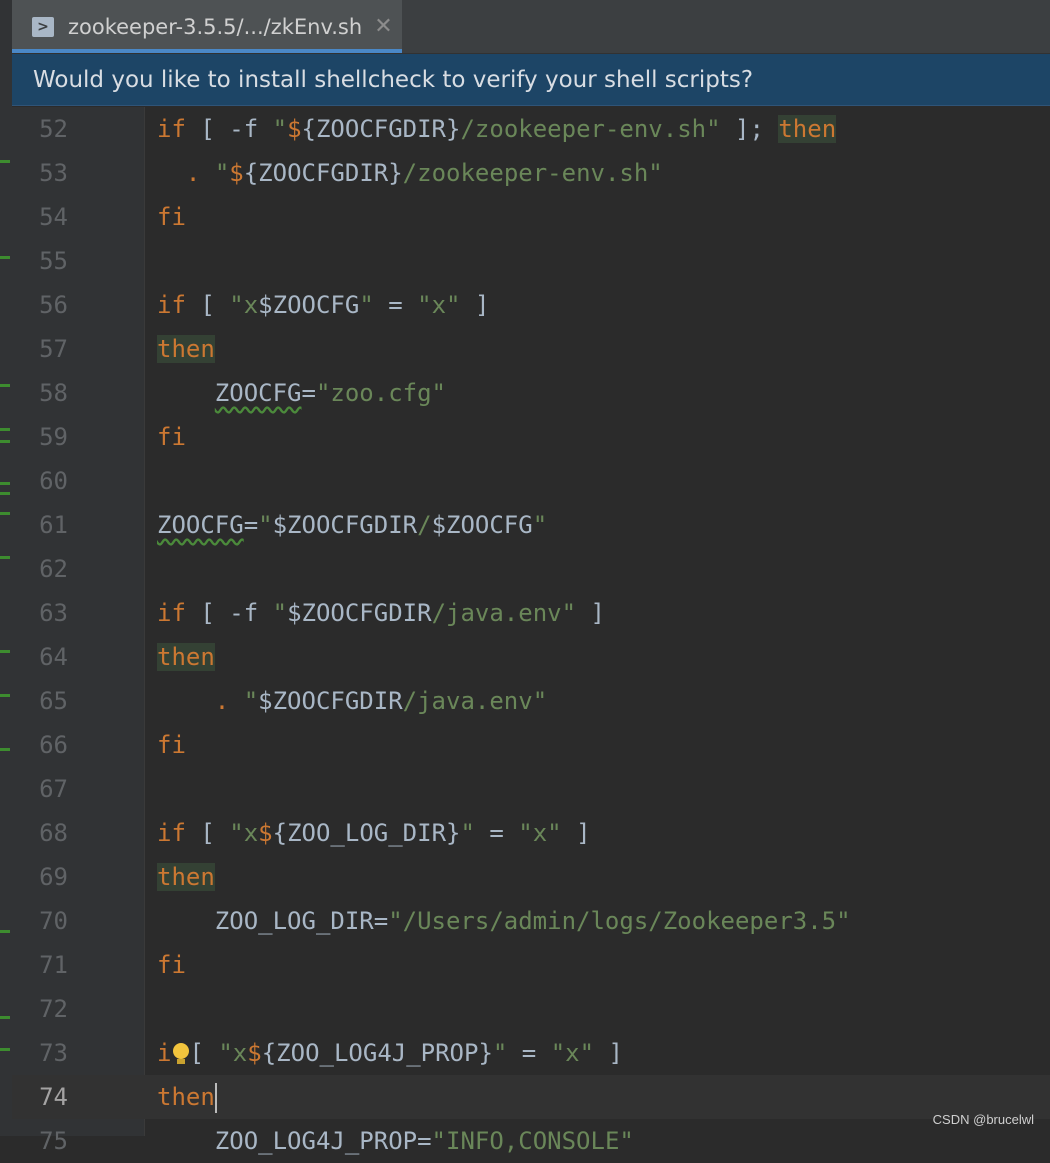 The width and height of the screenshot is (1050, 1163). I want to click on code-line: 58 ZOOCFG="zoo.cfg", so click(531, 393).